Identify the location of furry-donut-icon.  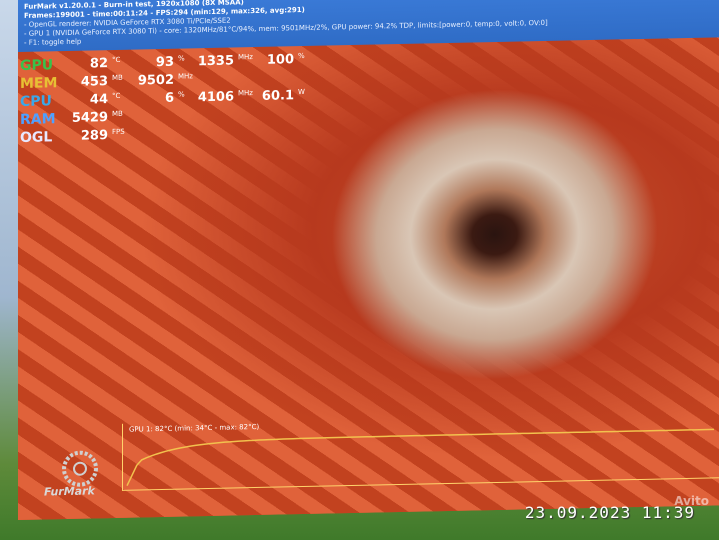
(80, 468).